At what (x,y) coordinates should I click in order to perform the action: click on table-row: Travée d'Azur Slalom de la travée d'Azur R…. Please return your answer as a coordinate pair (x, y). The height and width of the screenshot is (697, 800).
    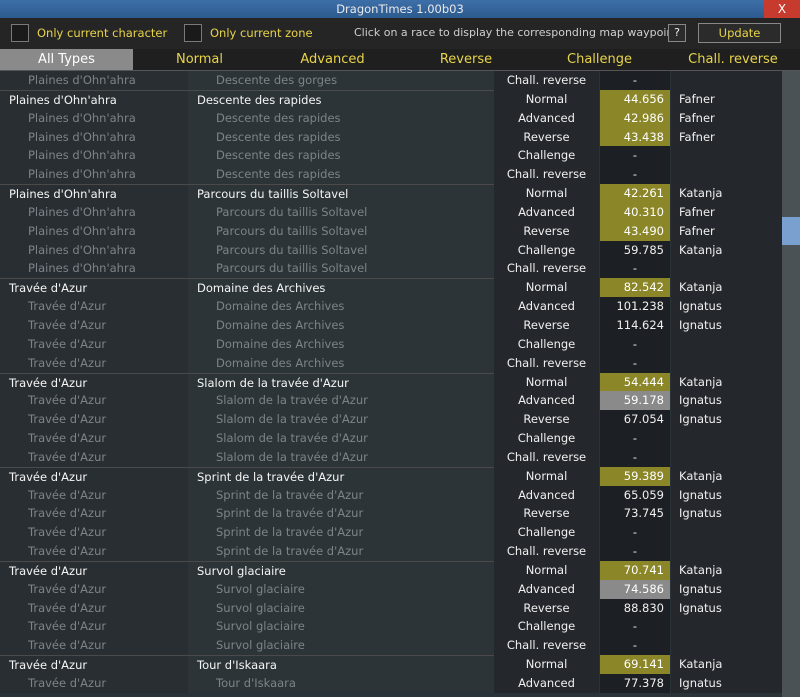
    Looking at the image, I should click on (391, 420).